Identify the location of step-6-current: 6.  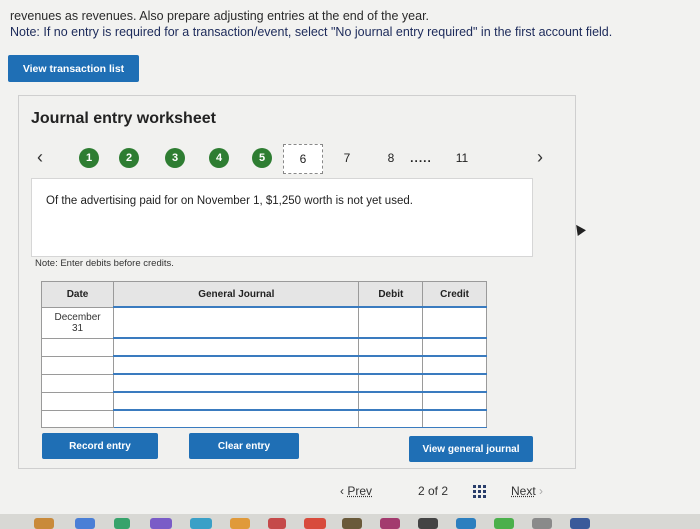
(303, 159).